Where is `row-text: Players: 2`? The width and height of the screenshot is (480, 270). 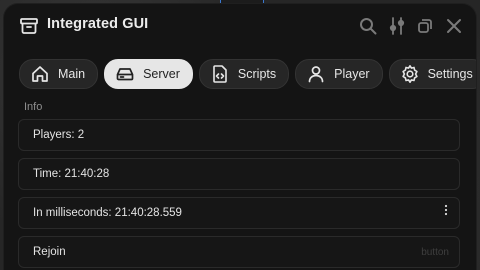
row-text: Players: 2 is located at coordinates (59, 135).